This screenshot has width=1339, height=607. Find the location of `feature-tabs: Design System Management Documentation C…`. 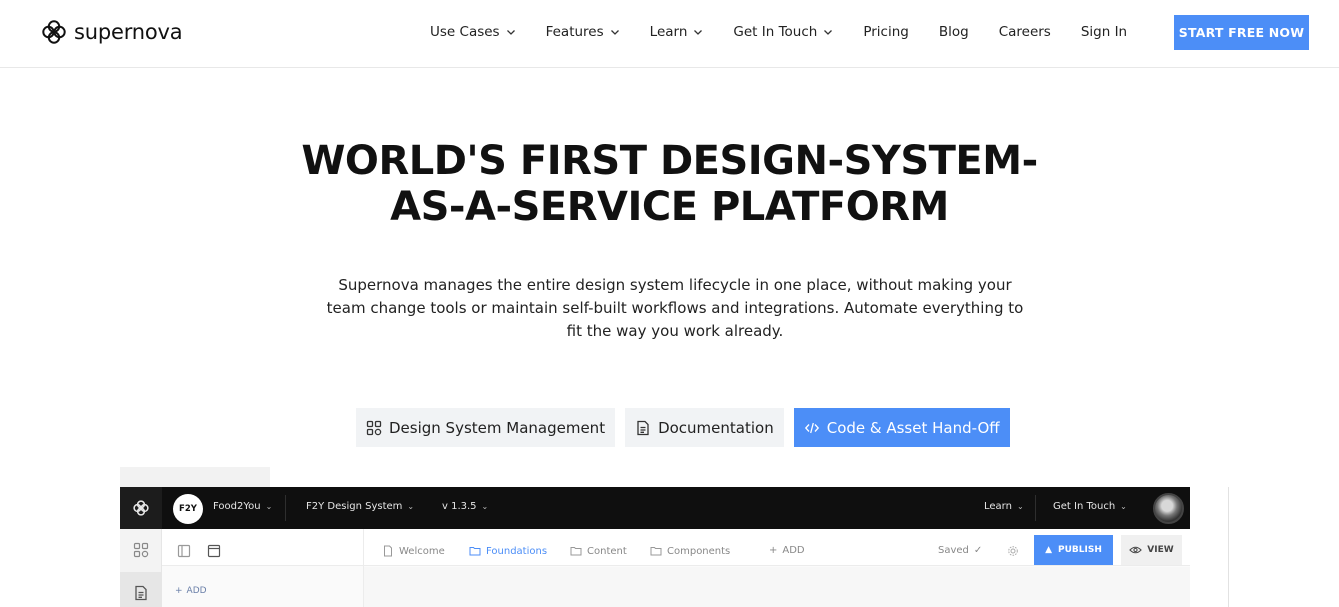

feature-tabs: Design System Management Documentation C… is located at coordinates (683, 427).